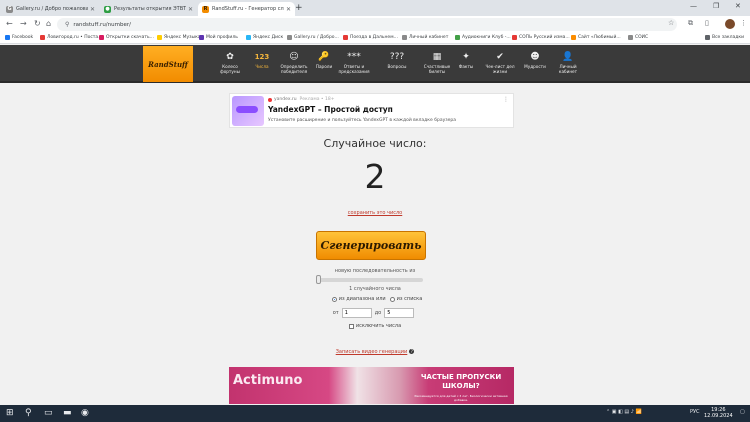  I want to click on wheel-icon: ✿, so click(230, 57).